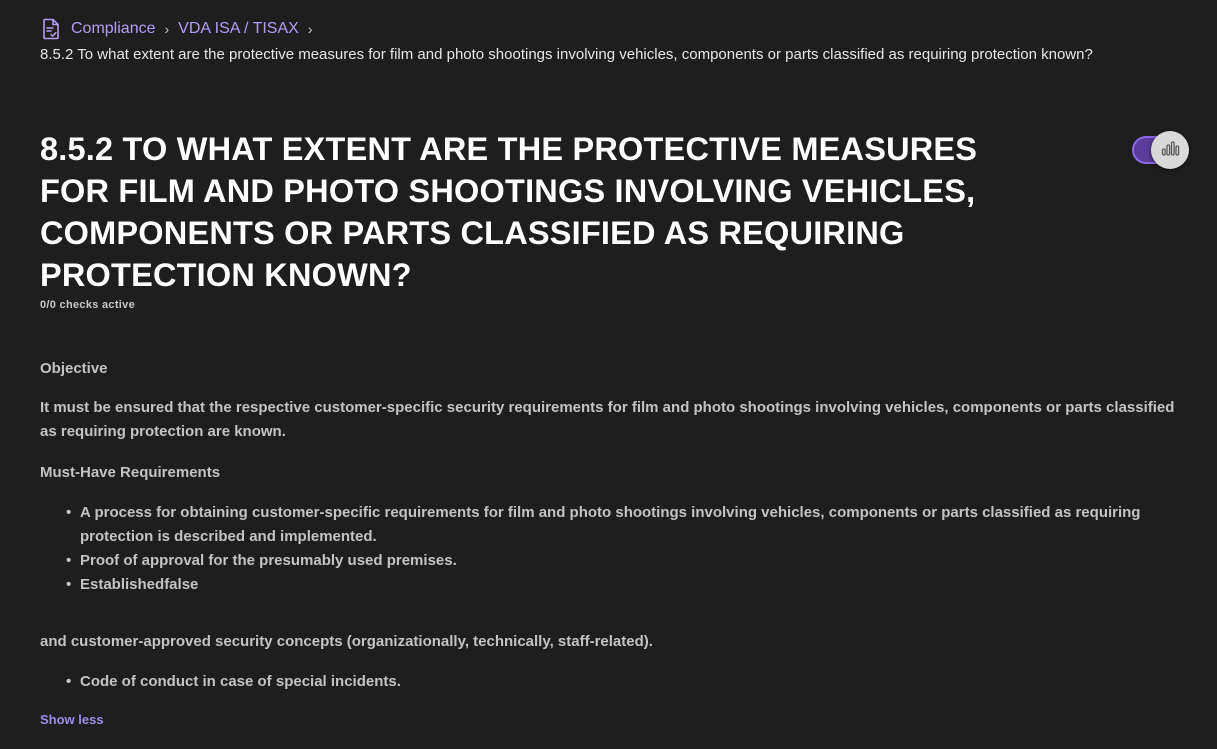 The image size is (1217, 749). What do you see at coordinates (72, 719) in the screenshot?
I see `show-less-link: Show less` at bounding box center [72, 719].